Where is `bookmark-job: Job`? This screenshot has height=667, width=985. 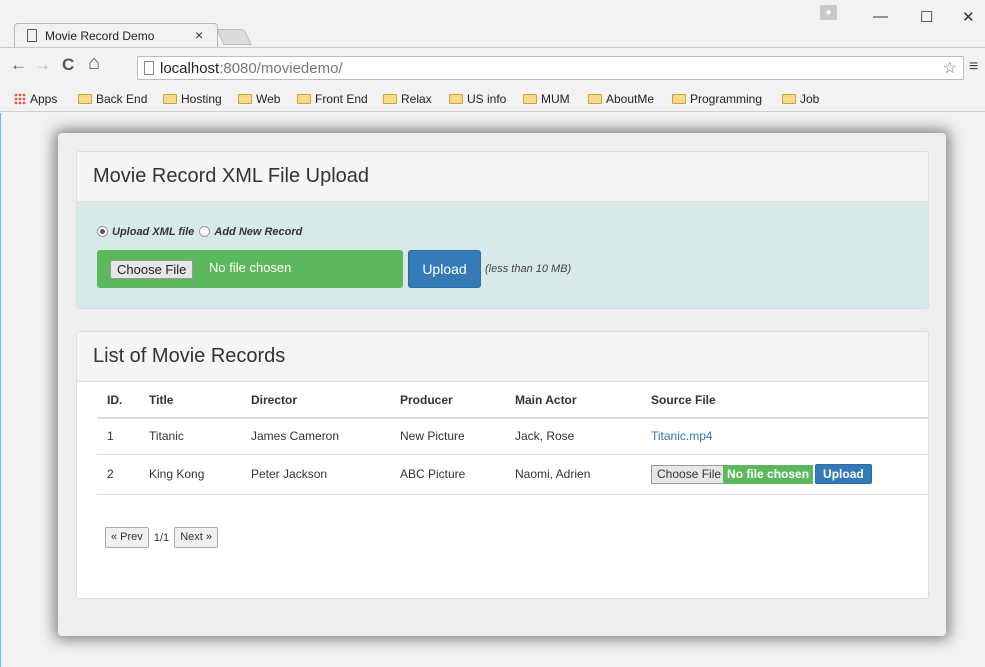 bookmark-job: Job is located at coordinates (800, 99).